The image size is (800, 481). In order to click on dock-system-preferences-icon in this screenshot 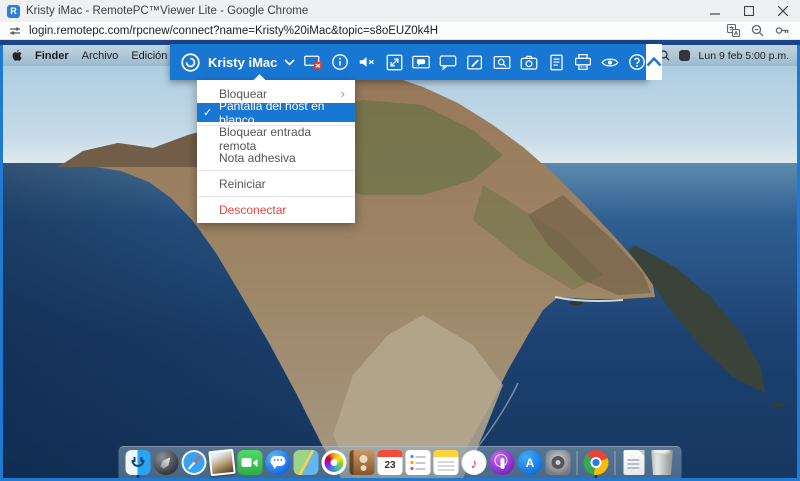, I will do `click(558, 462)`.